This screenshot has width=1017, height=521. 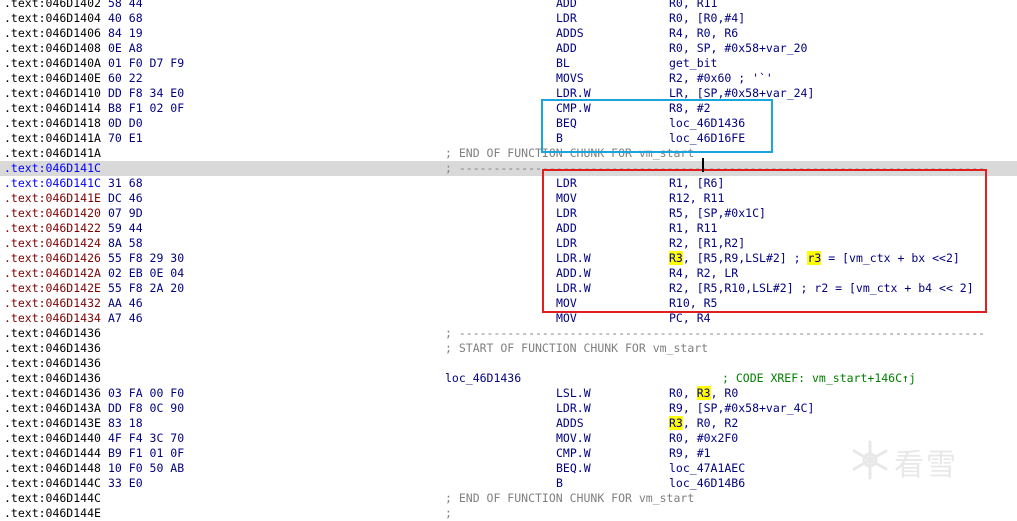 What do you see at coordinates (573, 393) in the screenshot?
I see `instruction-mnemonic: LSL.W` at bounding box center [573, 393].